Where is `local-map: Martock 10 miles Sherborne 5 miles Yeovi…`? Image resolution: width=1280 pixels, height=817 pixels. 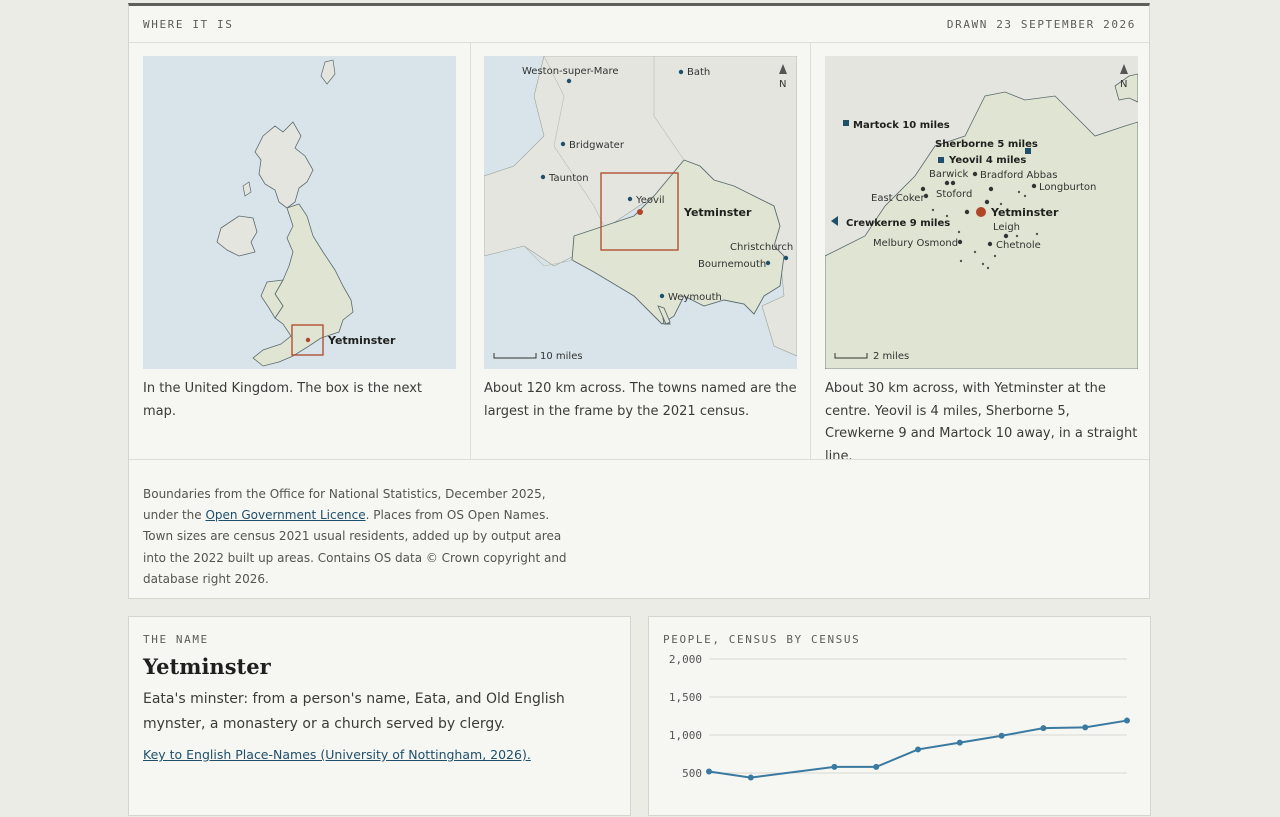 local-map: Martock 10 miles Sherborne 5 miles Yeovi… is located at coordinates (981, 212).